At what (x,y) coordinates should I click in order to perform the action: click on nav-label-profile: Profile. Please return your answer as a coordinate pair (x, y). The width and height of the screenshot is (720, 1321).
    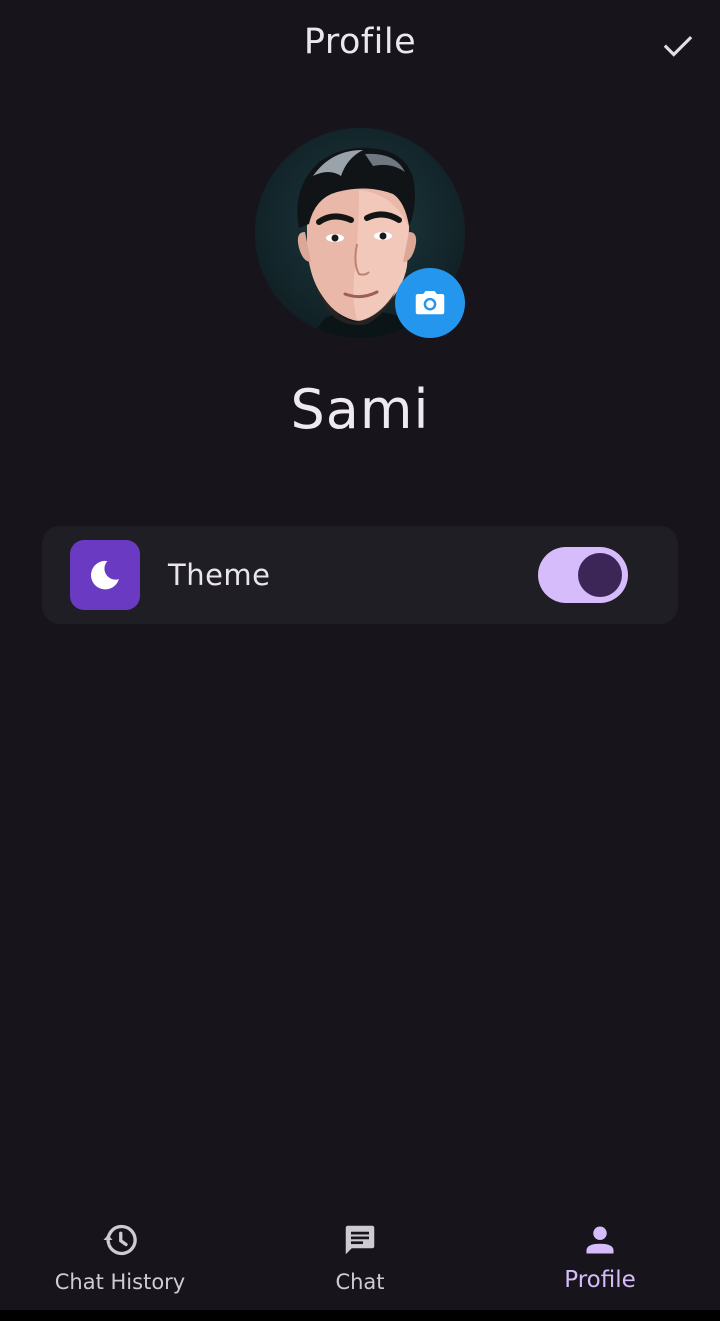
    Looking at the image, I should click on (600, 1280).